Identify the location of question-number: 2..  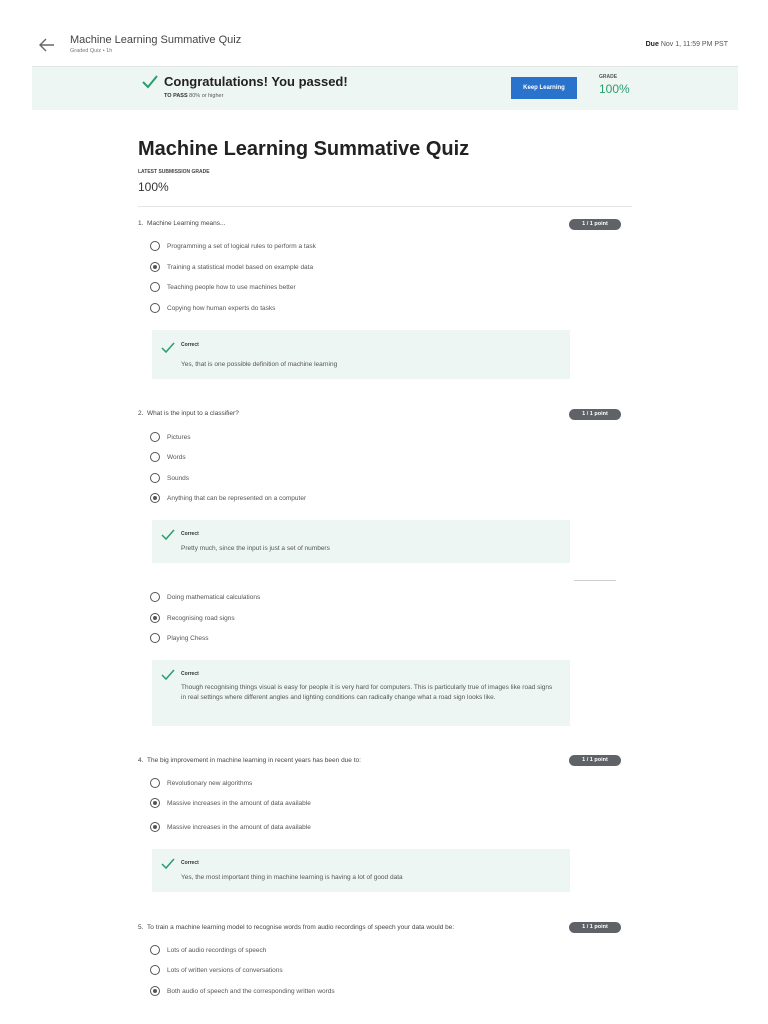
(141, 413).